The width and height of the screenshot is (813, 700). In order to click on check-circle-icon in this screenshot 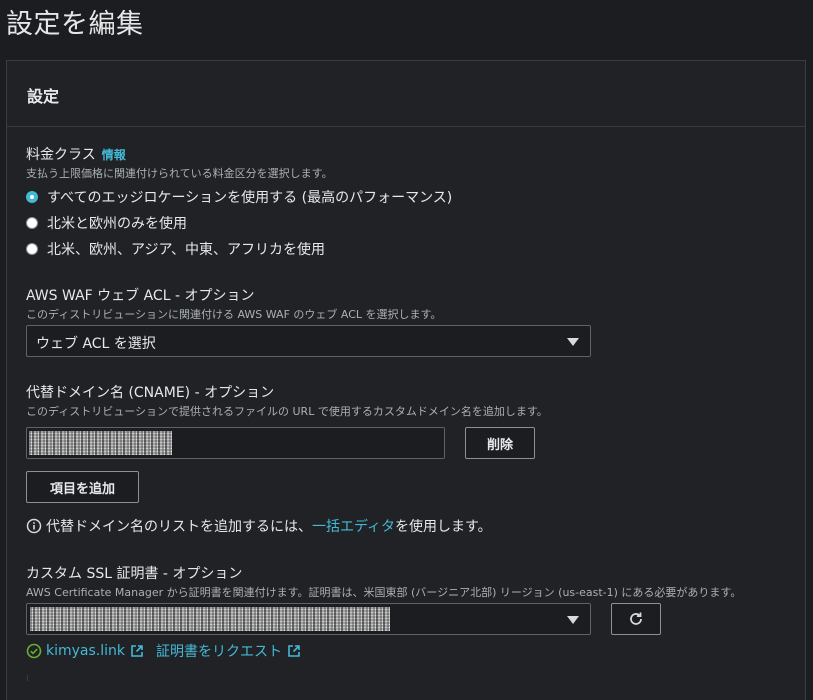, I will do `click(34, 651)`.